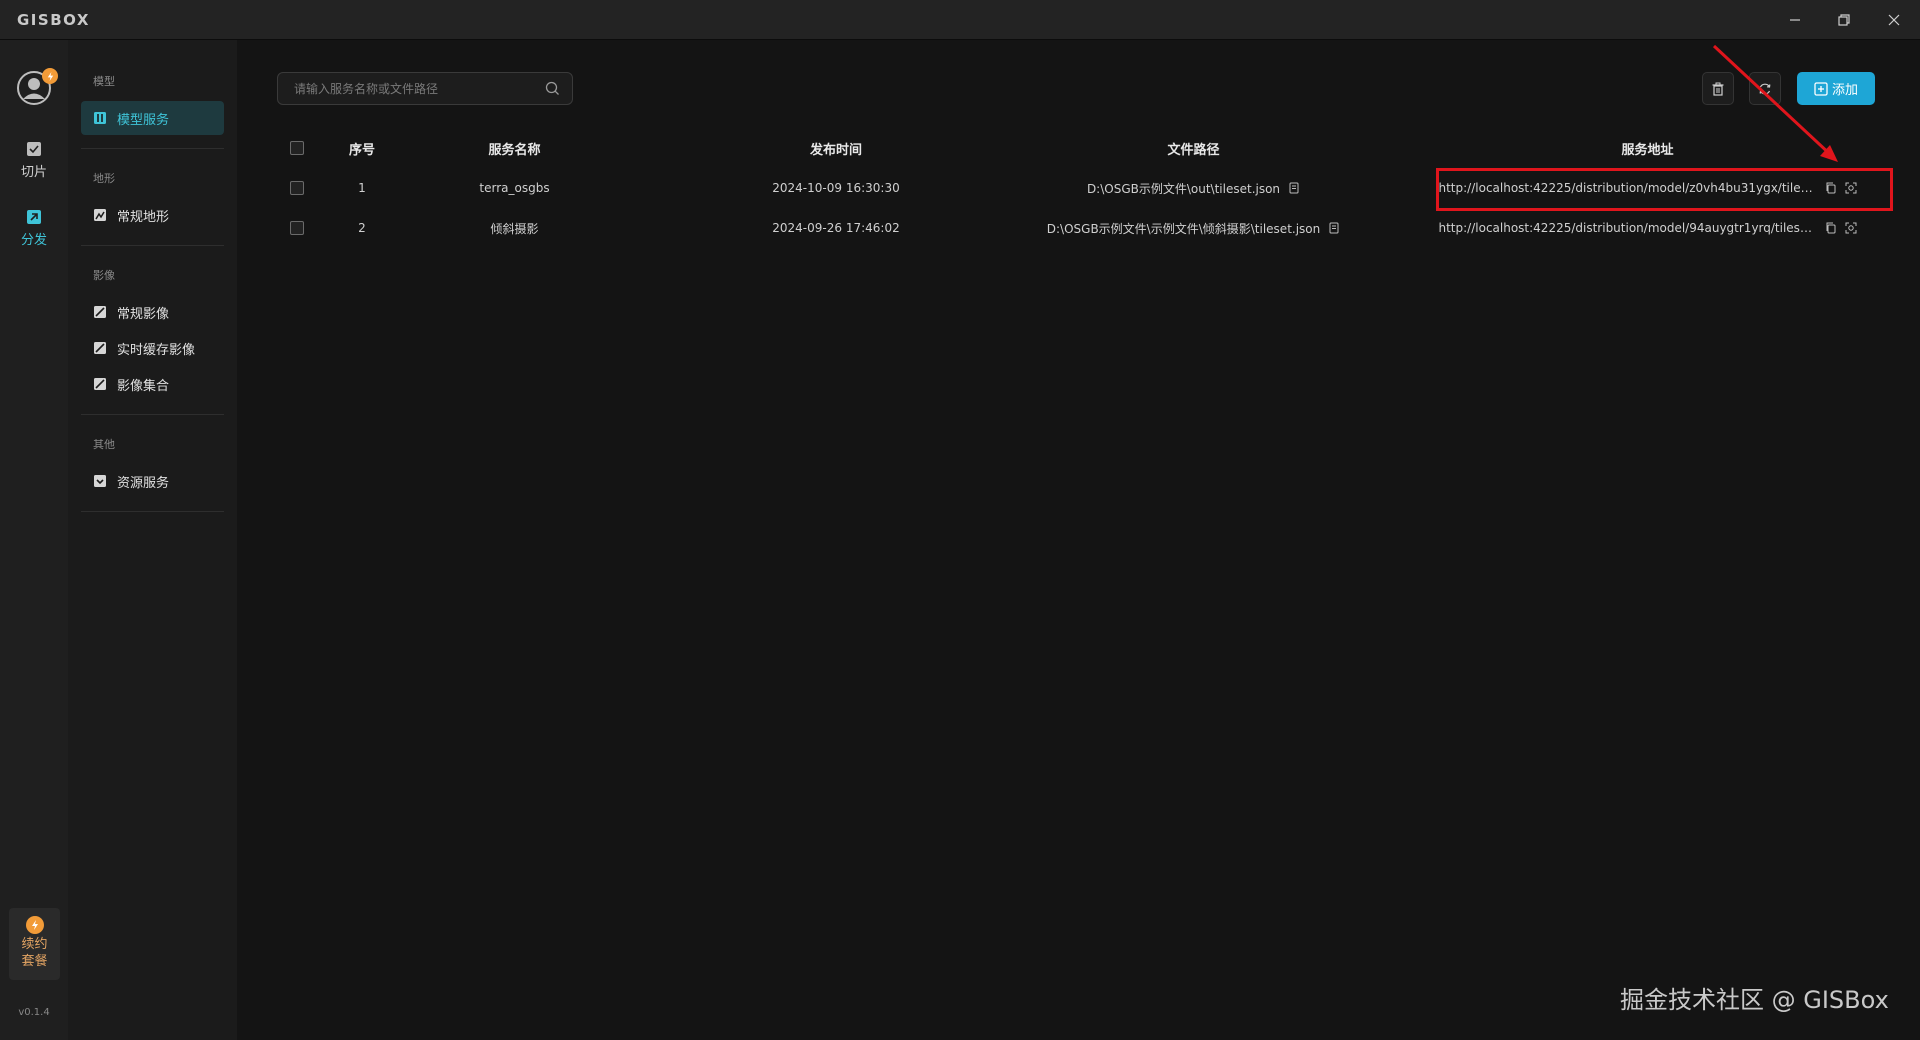  I want to click on close-icon, so click(1894, 20).